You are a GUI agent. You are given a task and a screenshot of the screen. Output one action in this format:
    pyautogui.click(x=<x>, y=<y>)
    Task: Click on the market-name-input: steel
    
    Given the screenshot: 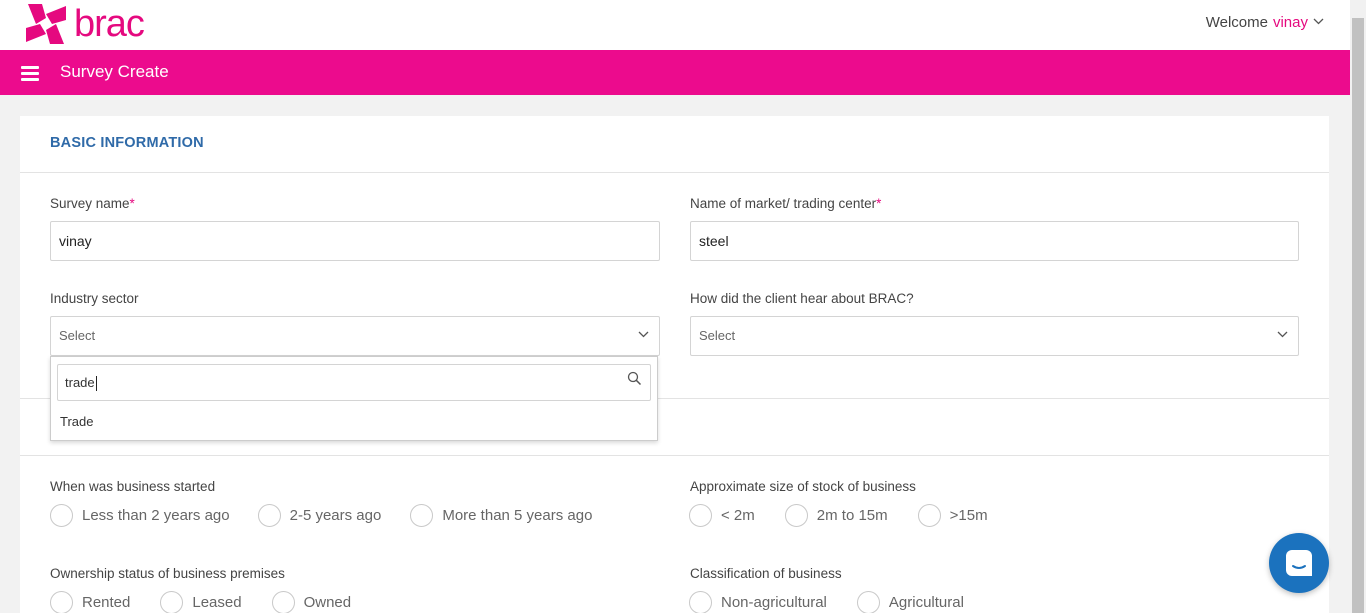 What is the action you would take?
    pyautogui.click(x=994, y=241)
    